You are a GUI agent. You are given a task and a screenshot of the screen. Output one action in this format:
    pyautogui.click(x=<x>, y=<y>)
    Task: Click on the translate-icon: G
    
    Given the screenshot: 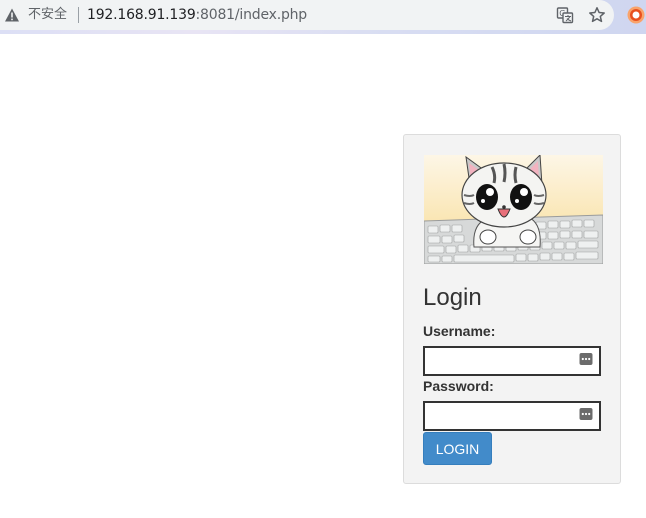 What is the action you would take?
    pyautogui.click(x=565, y=15)
    